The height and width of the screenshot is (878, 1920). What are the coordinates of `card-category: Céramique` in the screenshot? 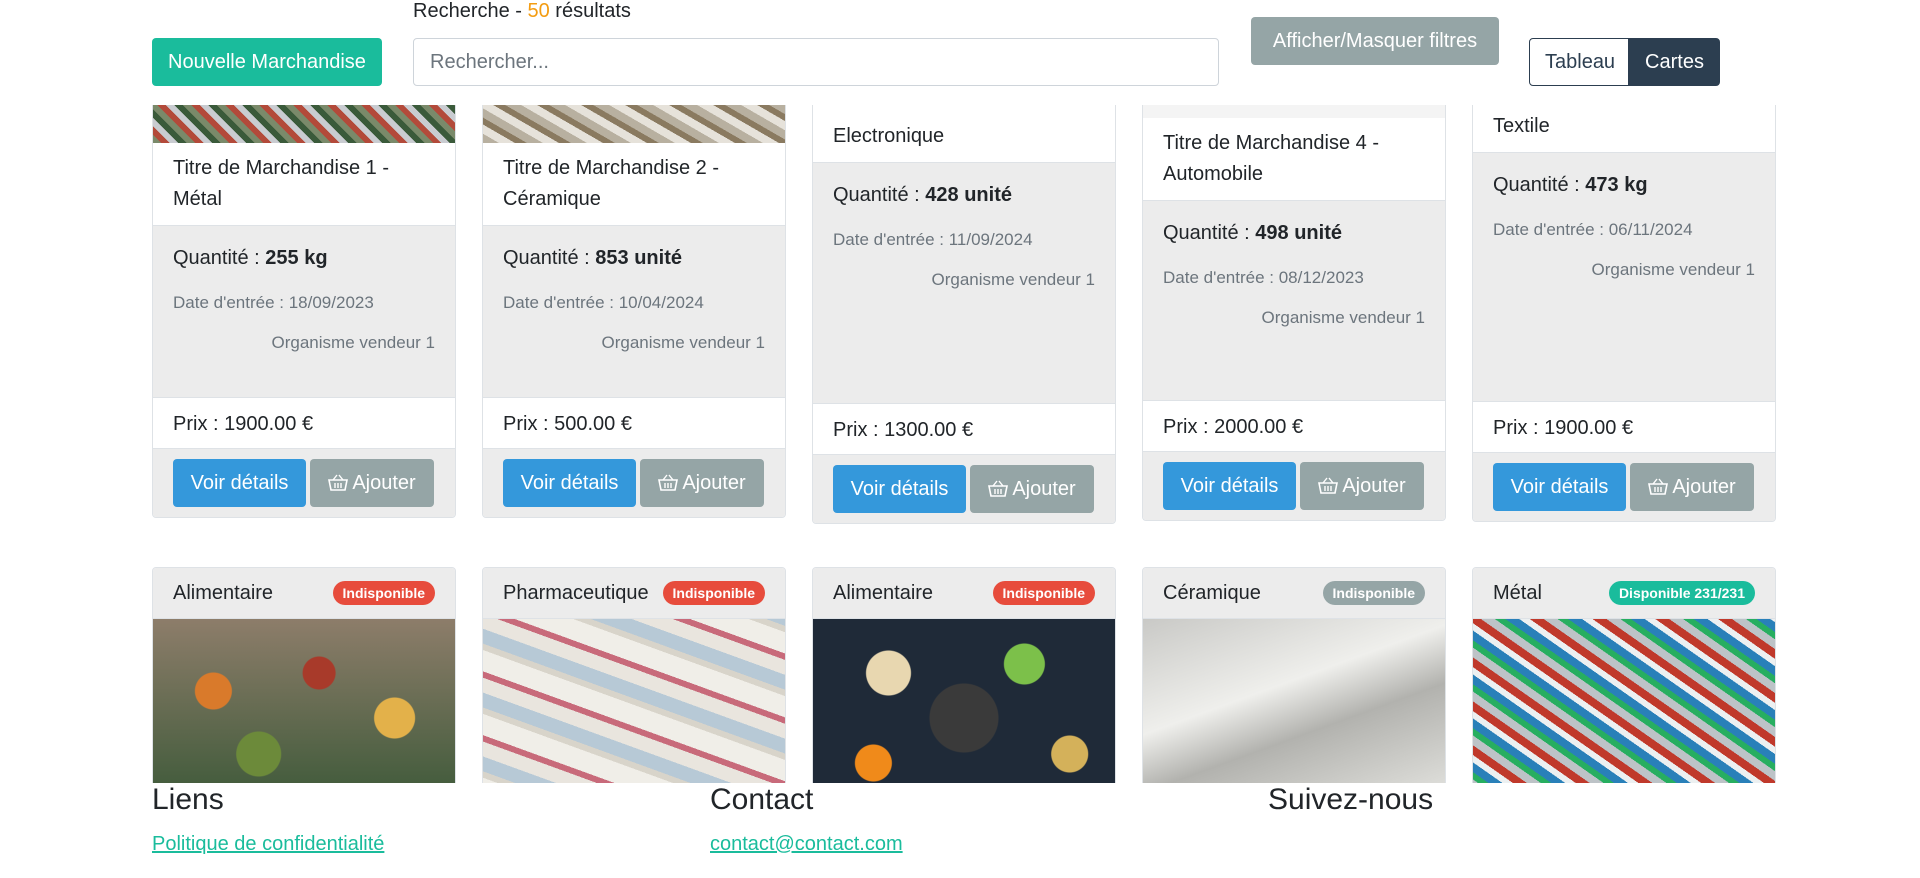 It's located at (1212, 592).